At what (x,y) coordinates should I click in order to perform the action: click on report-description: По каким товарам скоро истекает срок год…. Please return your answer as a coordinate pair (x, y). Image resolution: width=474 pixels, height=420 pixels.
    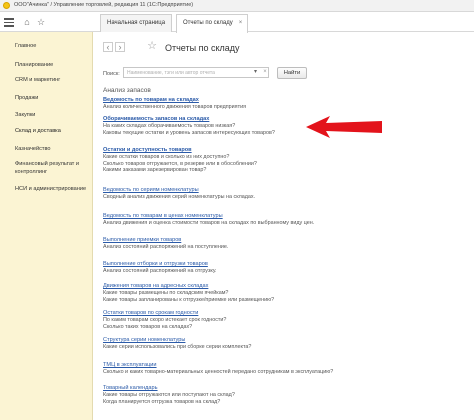
    Looking at the image, I should click on (165, 320).